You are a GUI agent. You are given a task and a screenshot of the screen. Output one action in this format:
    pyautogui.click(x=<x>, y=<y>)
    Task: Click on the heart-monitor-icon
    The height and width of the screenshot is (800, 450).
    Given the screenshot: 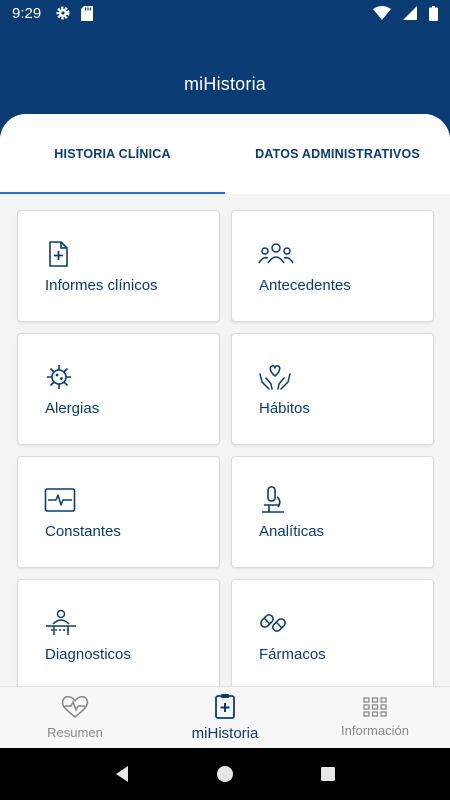 What is the action you would take?
    pyautogui.click(x=60, y=500)
    